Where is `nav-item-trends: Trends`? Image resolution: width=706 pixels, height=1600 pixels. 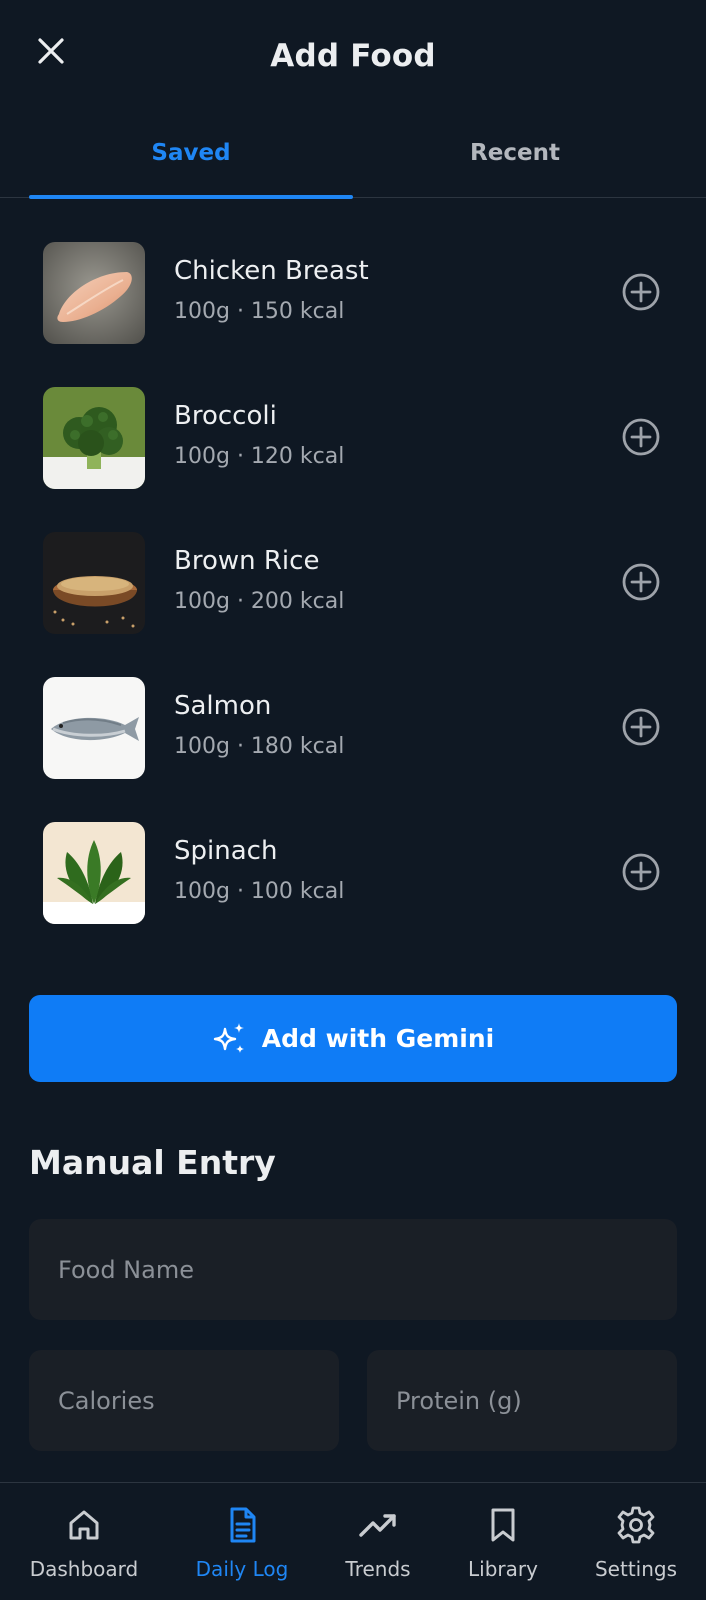
nav-item-trends: Trends is located at coordinates (378, 1541).